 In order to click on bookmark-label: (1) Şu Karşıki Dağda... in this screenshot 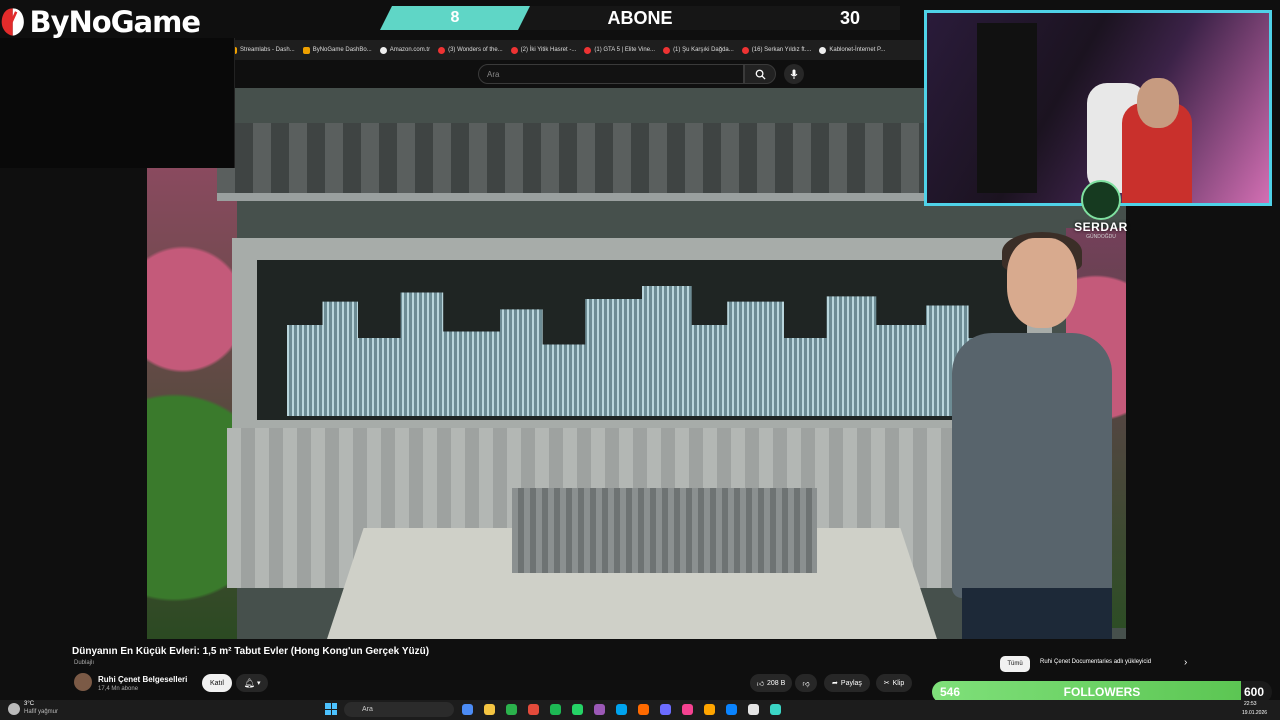, I will do `click(703, 50)`.